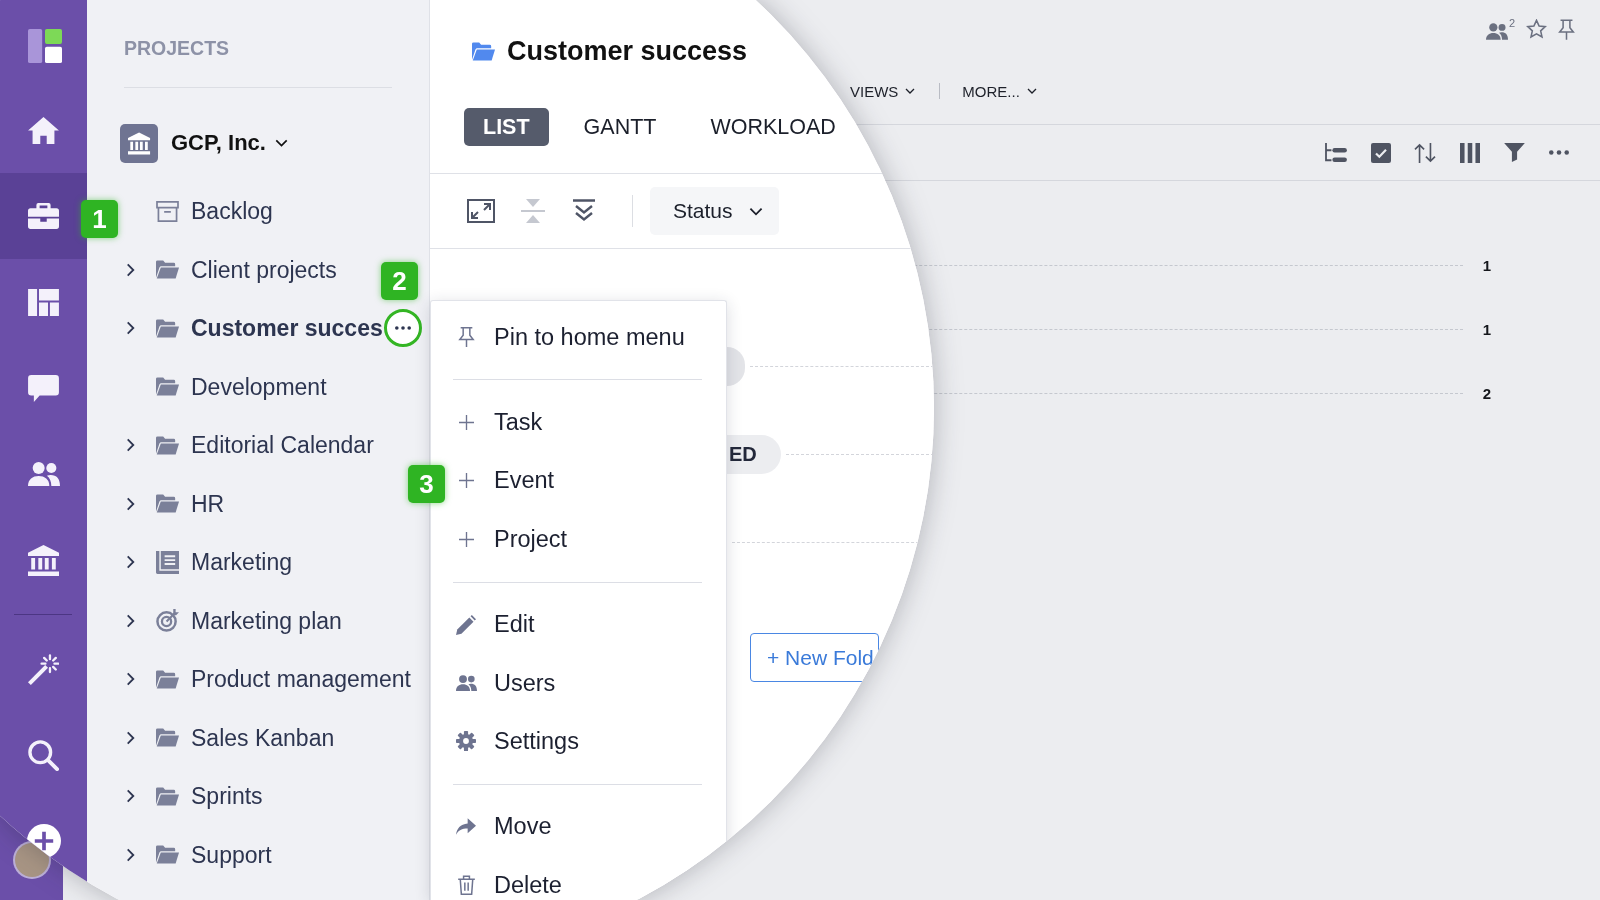  Describe the element at coordinates (714, 211) in the screenshot. I see `group-by-dropdown: Status` at that location.